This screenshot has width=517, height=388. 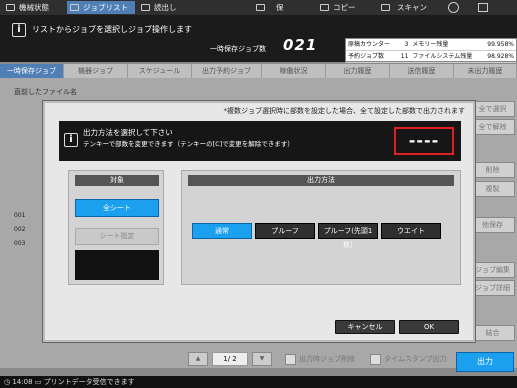 What do you see at coordinates (262, 359) in the screenshot?
I see `page-down-button: ▼` at bounding box center [262, 359].